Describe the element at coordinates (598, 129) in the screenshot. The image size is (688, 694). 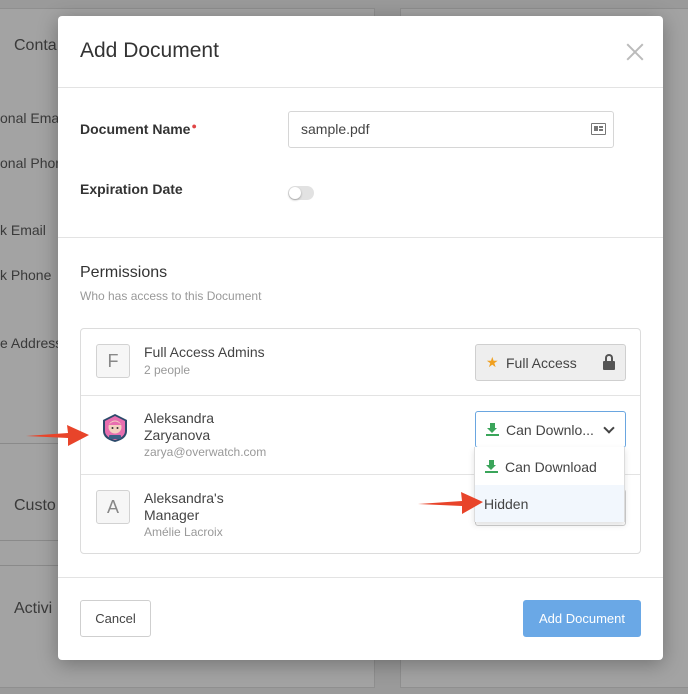
I see `id-card-icon` at that location.